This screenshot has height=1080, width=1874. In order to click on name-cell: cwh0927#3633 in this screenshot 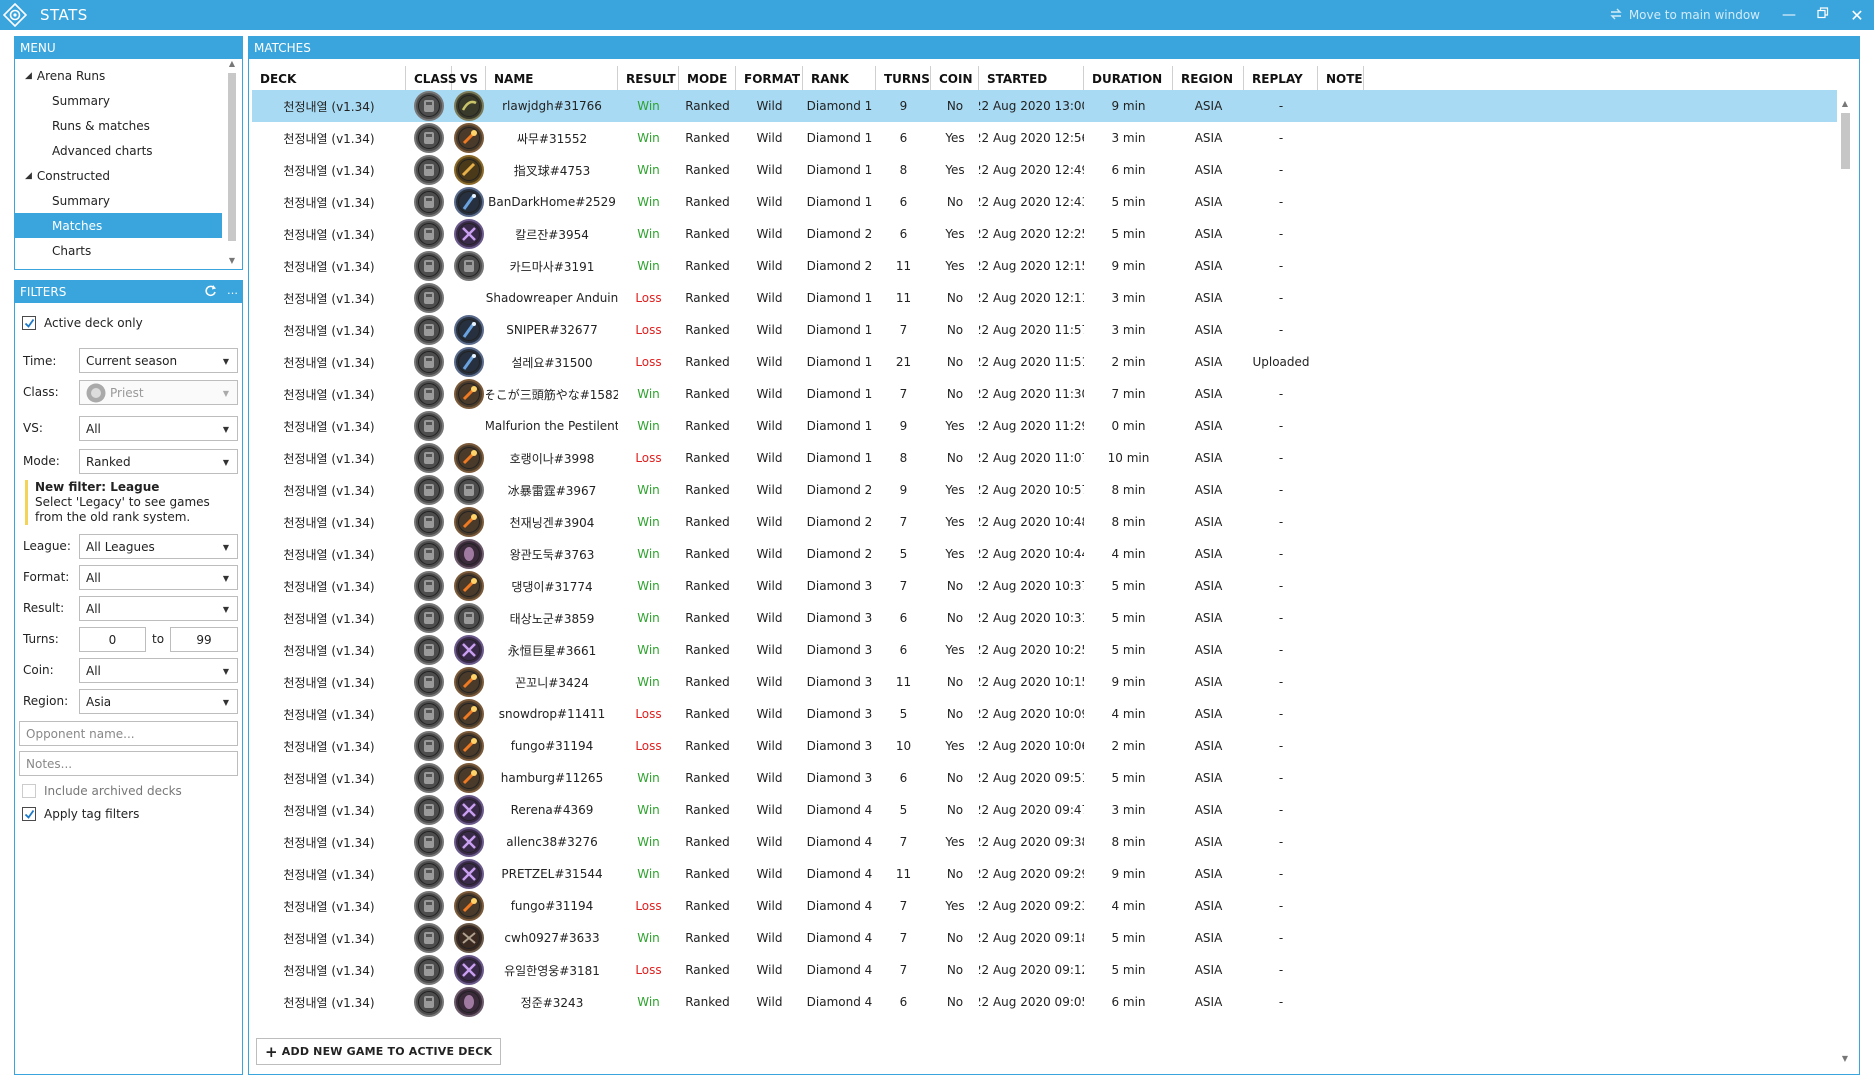, I will do `click(552, 938)`.